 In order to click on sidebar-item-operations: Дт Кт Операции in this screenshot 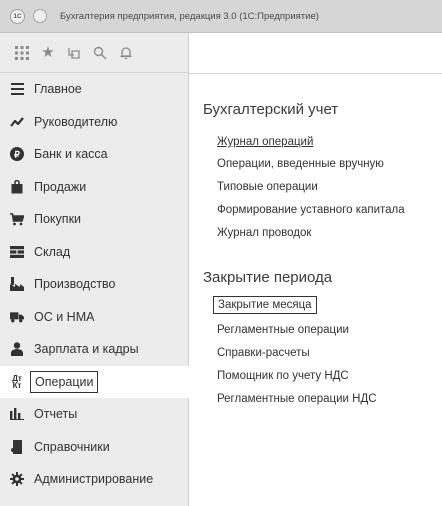, I will do `click(94, 381)`.